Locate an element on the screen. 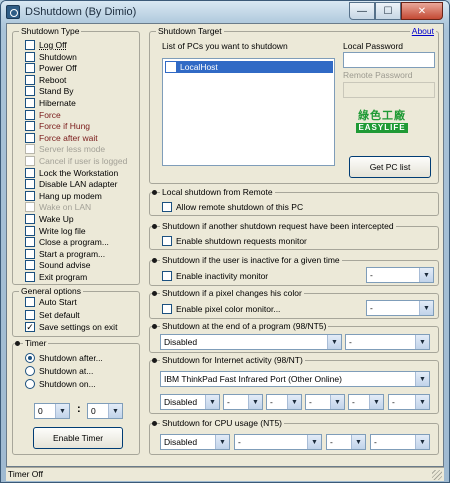 The height and width of the screenshot is (483, 450). remote-password-field is located at coordinates (389, 90).